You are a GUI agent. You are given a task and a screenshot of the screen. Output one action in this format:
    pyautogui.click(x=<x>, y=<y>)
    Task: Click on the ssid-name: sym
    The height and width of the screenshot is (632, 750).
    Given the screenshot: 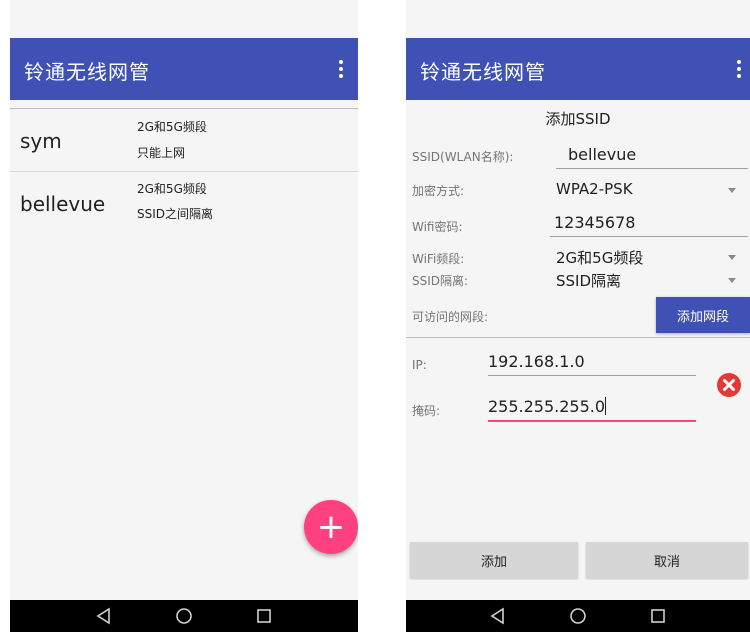 What is the action you would take?
    pyautogui.click(x=41, y=141)
    